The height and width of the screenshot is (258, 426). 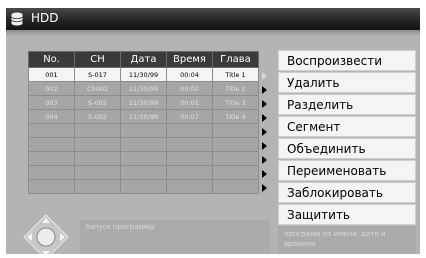 I want to click on table-row: 003 S-002 11/30/99 00:01 Title 3, so click(x=143, y=102).